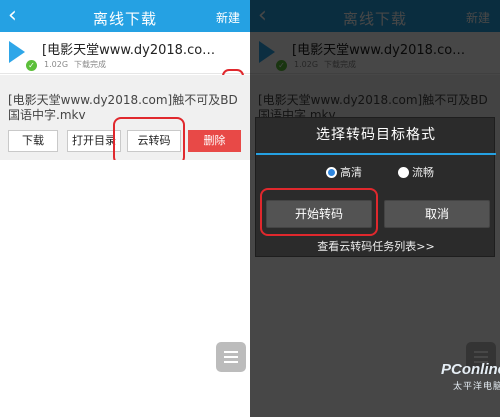  I want to click on play-icon, so click(17, 52).